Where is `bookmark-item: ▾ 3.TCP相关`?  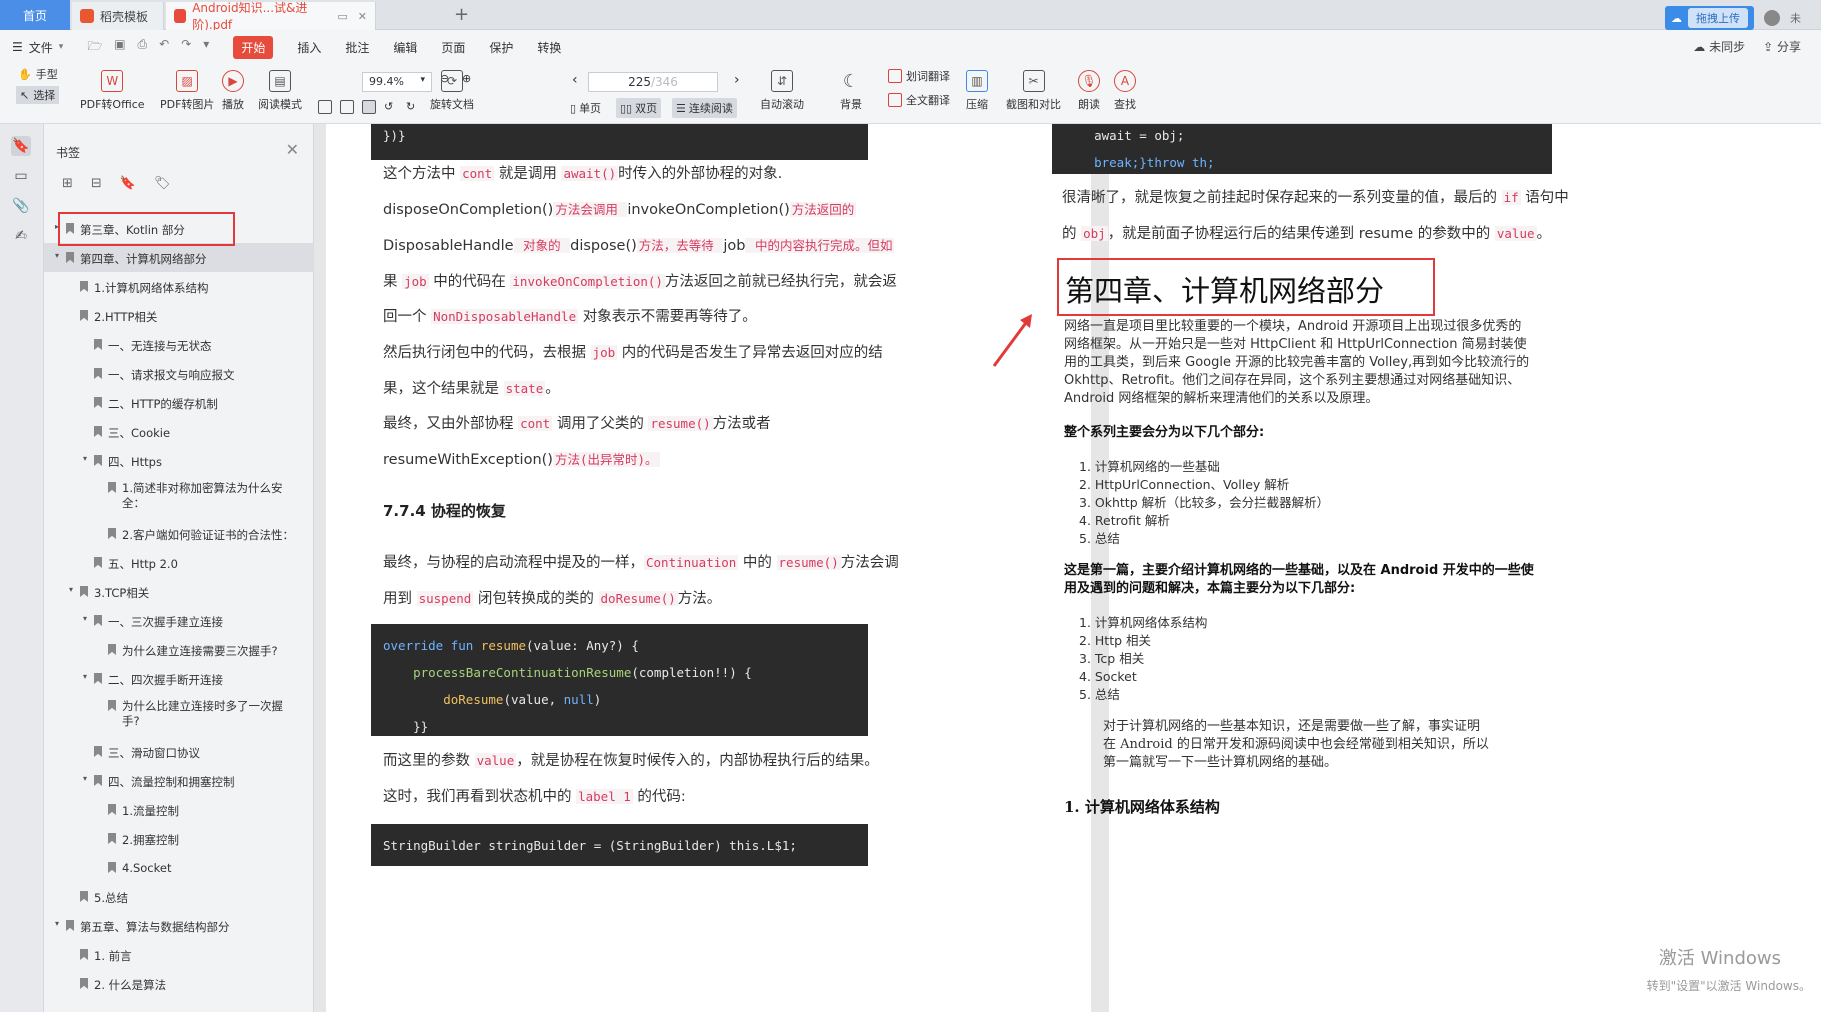
bookmark-item: ▾ 3.TCP相关 is located at coordinates (179, 591).